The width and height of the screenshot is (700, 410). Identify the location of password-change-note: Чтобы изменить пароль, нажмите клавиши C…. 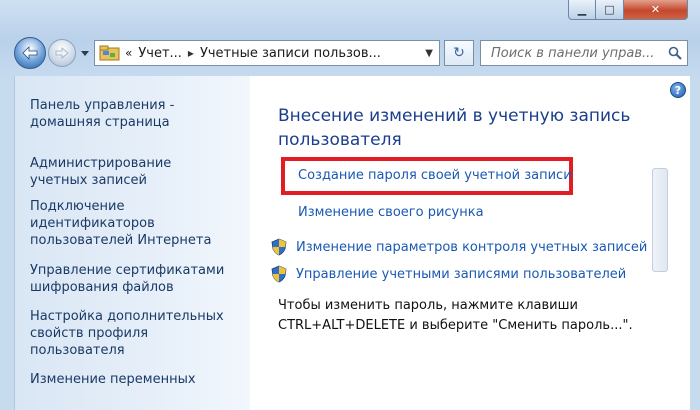
(455, 315).